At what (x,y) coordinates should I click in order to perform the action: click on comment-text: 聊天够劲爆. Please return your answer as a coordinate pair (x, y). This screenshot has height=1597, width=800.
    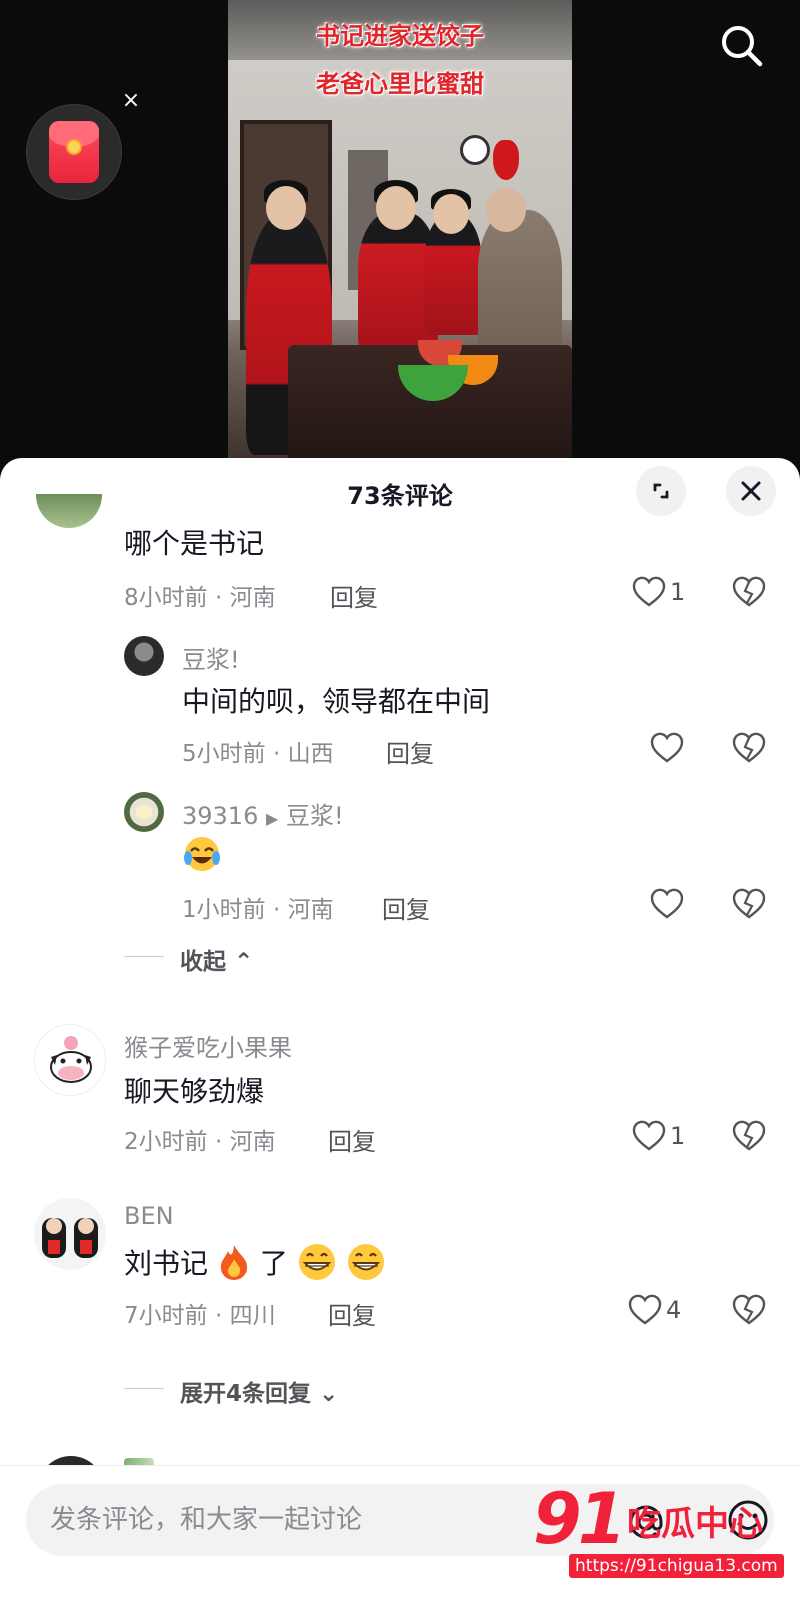
    Looking at the image, I should click on (194, 1091).